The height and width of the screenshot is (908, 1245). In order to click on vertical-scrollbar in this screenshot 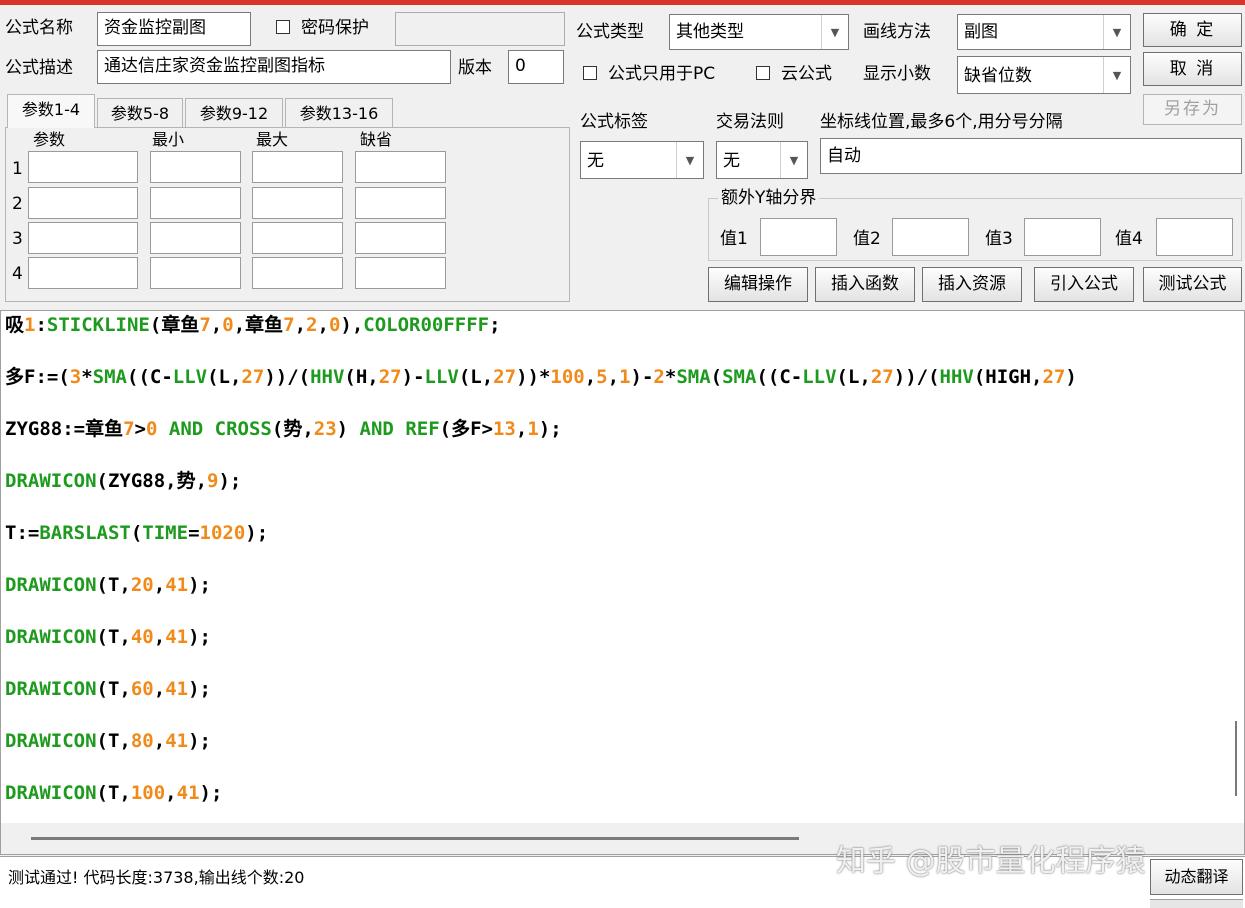, I will do `click(1233, 566)`.